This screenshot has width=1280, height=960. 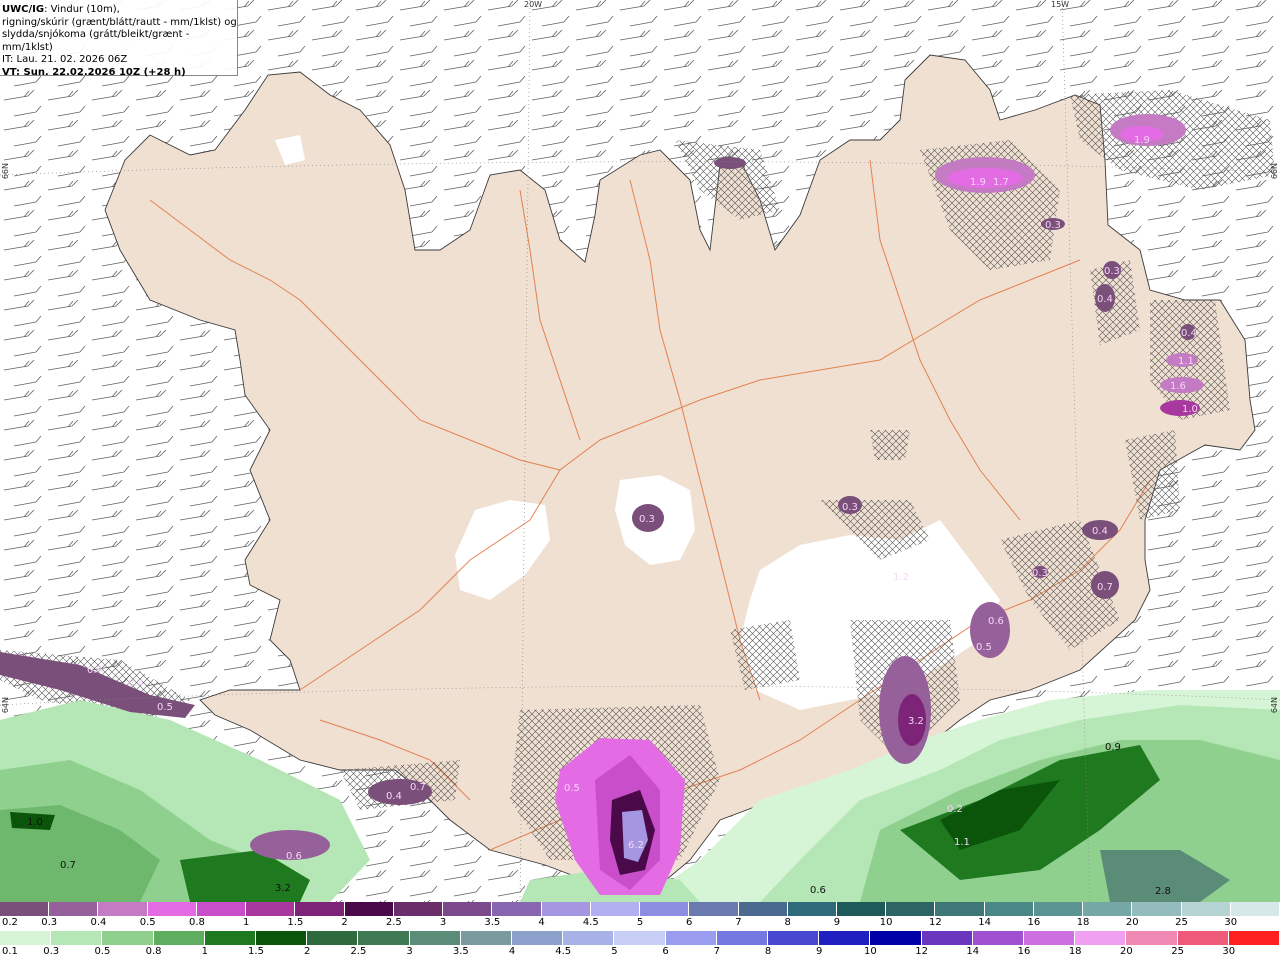 I want to click on lat-label-64n-right: 64N, so click(x=1274, y=705).